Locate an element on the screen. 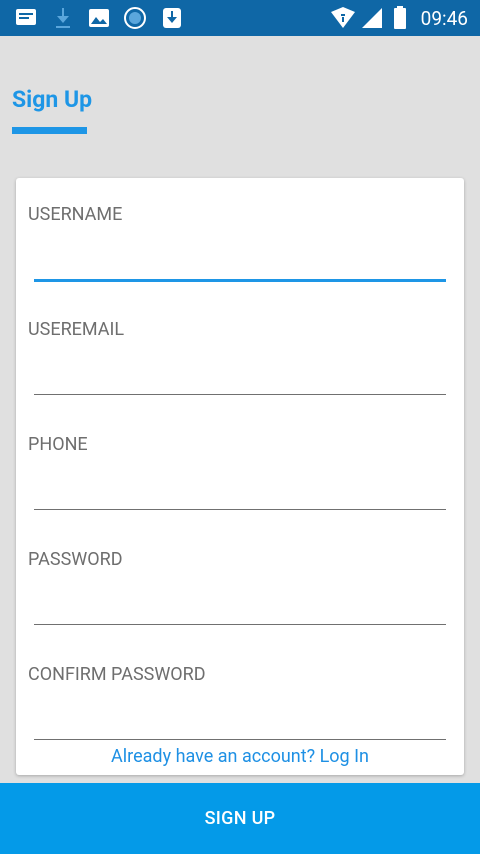  phone-input is located at coordinates (240, 491).